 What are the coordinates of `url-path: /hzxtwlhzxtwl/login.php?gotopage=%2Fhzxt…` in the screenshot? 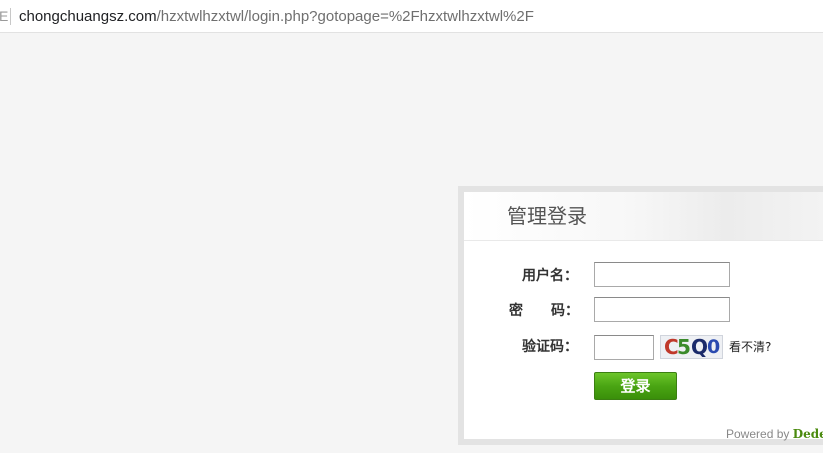 It's located at (345, 16).